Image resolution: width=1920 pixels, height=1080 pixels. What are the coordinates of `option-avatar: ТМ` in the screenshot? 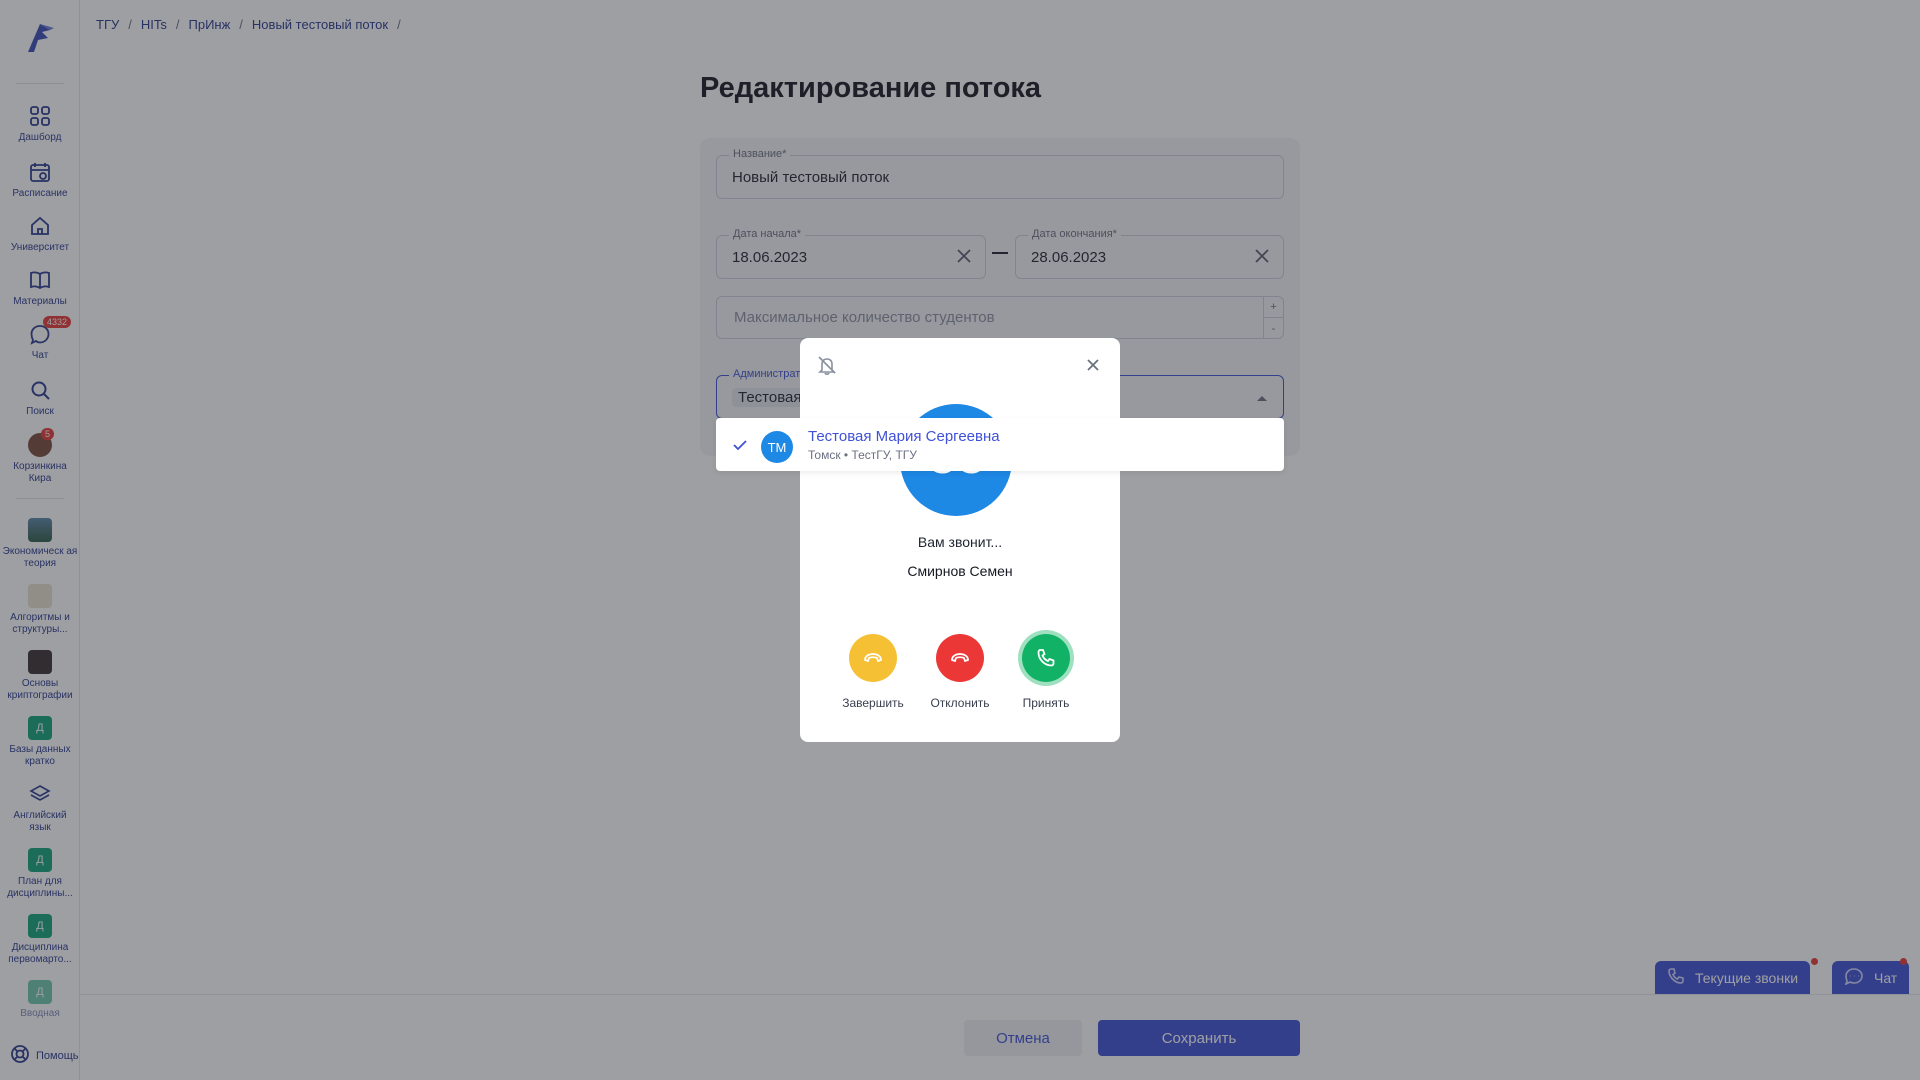 It's located at (777, 447).